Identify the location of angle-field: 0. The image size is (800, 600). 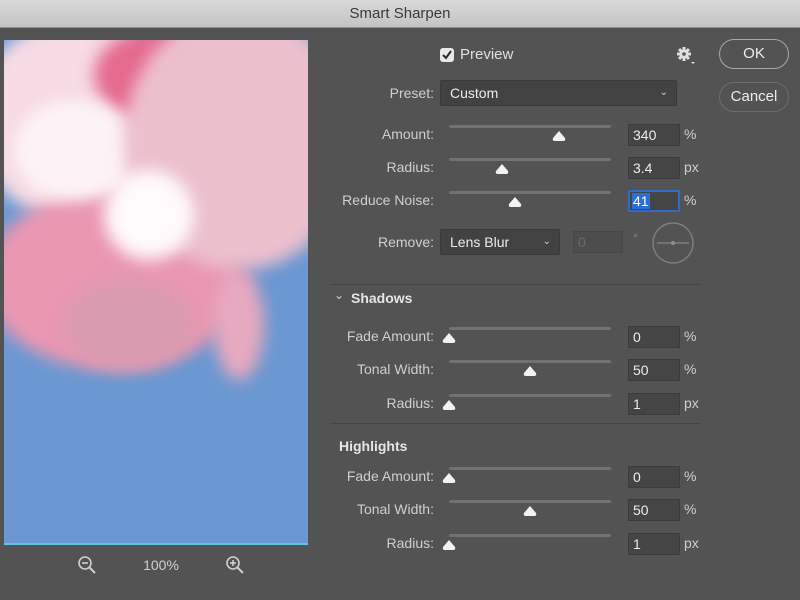
(598, 242).